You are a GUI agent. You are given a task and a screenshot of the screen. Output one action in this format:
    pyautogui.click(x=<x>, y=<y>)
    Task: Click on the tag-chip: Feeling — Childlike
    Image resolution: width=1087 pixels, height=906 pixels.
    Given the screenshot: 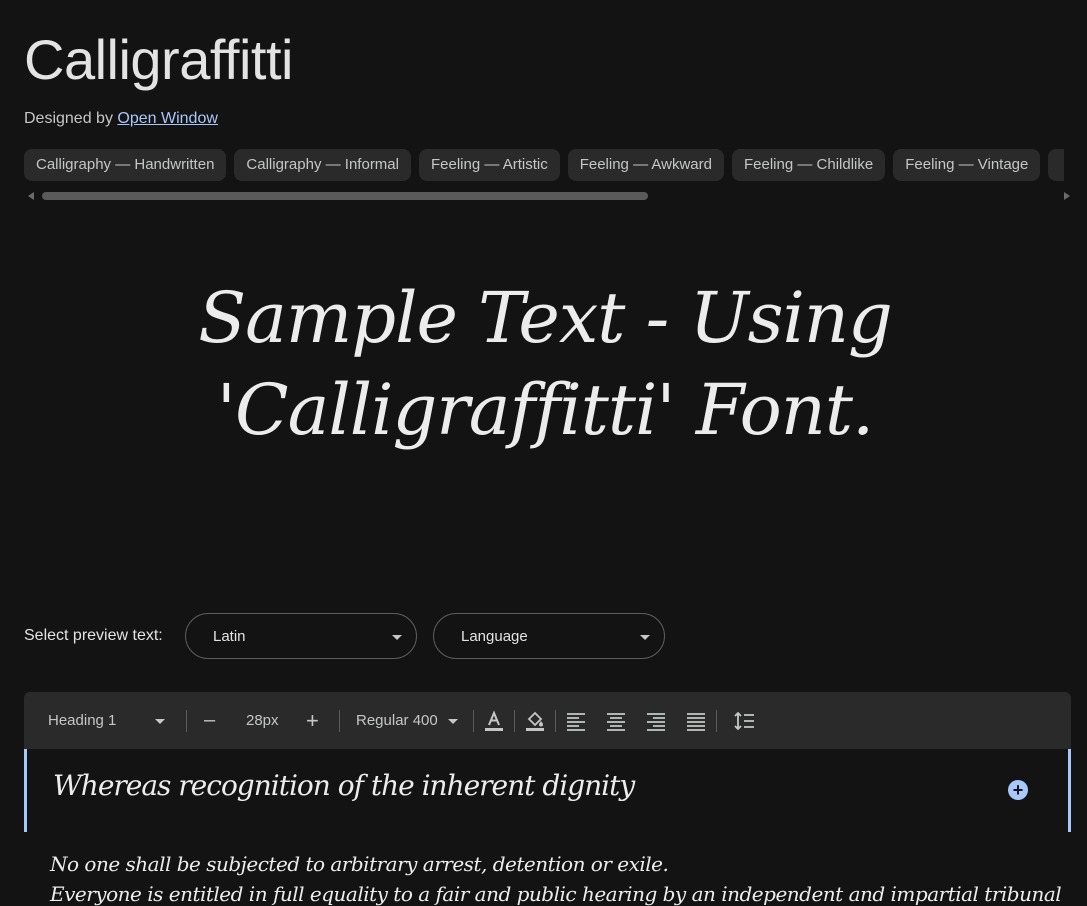 What is the action you would take?
    pyautogui.click(x=809, y=165)
    